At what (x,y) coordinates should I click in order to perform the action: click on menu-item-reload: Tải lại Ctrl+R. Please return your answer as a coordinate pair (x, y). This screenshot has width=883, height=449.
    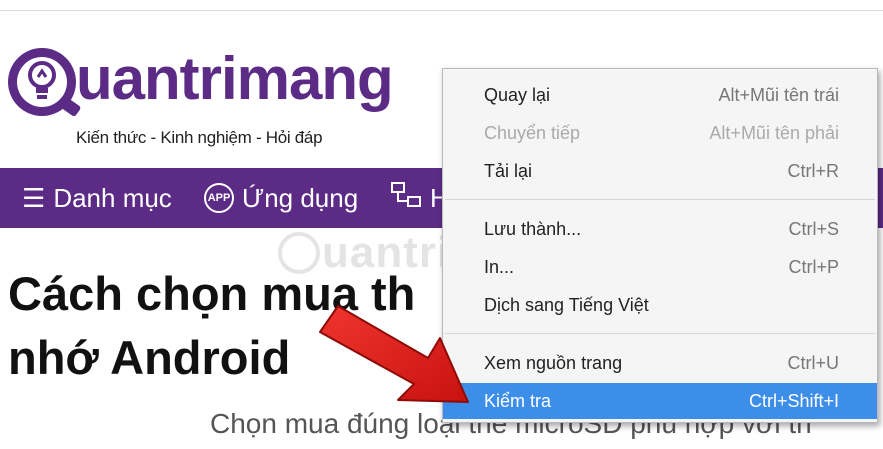
    Looking at the image, I should click on (660, 171).